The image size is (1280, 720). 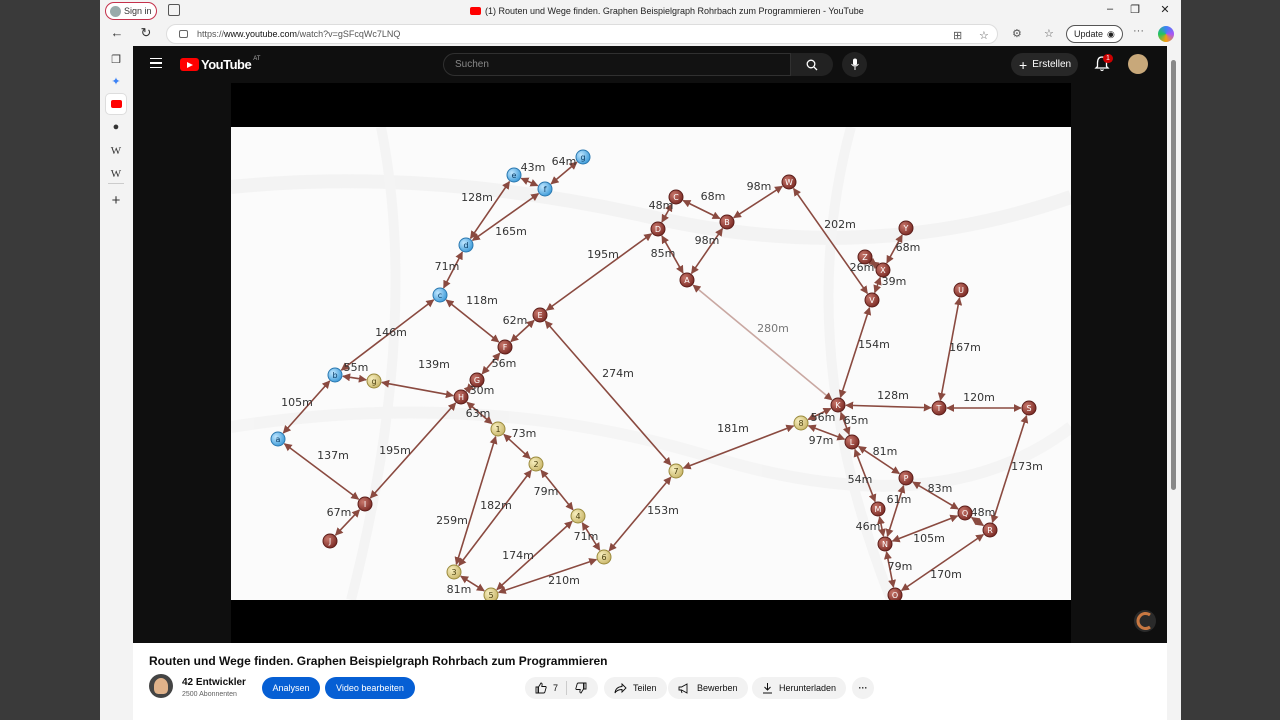 What do you see at coordinates (496, 505) in the screenshot?
I see `graph-edge-label: 182m` at bounding box center [496, 505].